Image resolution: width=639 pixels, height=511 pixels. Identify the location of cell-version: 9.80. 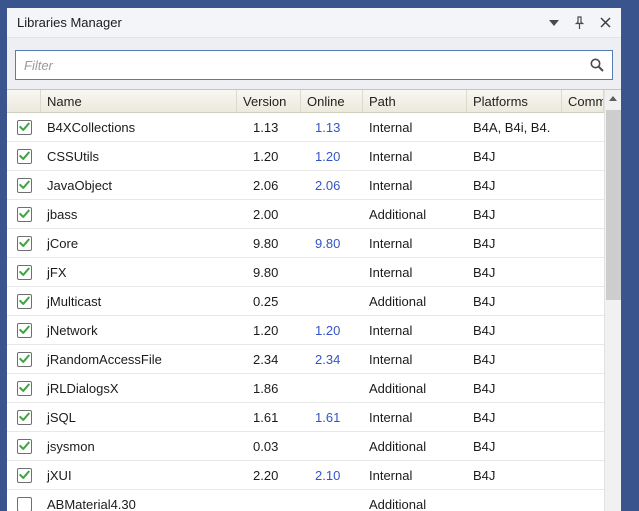
(266, 243).